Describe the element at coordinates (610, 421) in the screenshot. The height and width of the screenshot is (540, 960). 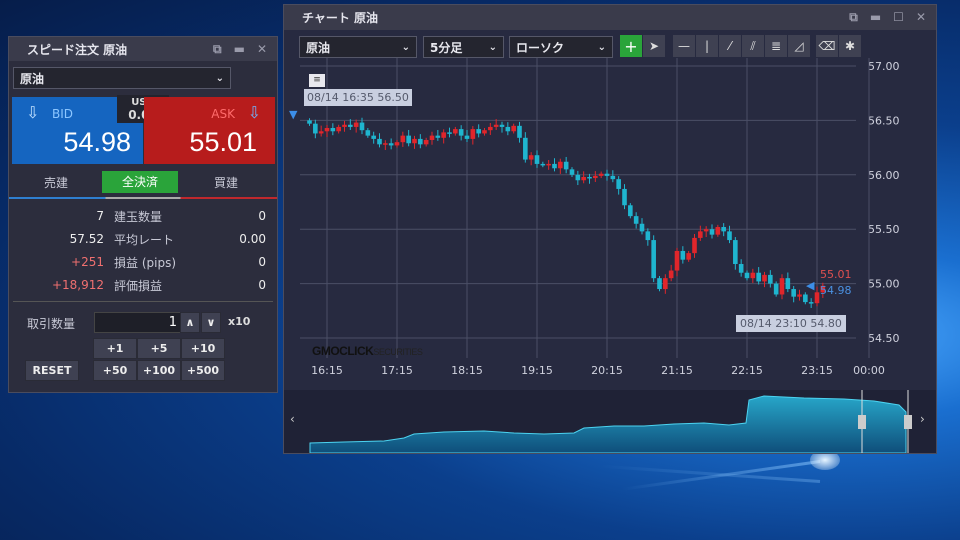
I see `navigator: ‹ ›` at that location.